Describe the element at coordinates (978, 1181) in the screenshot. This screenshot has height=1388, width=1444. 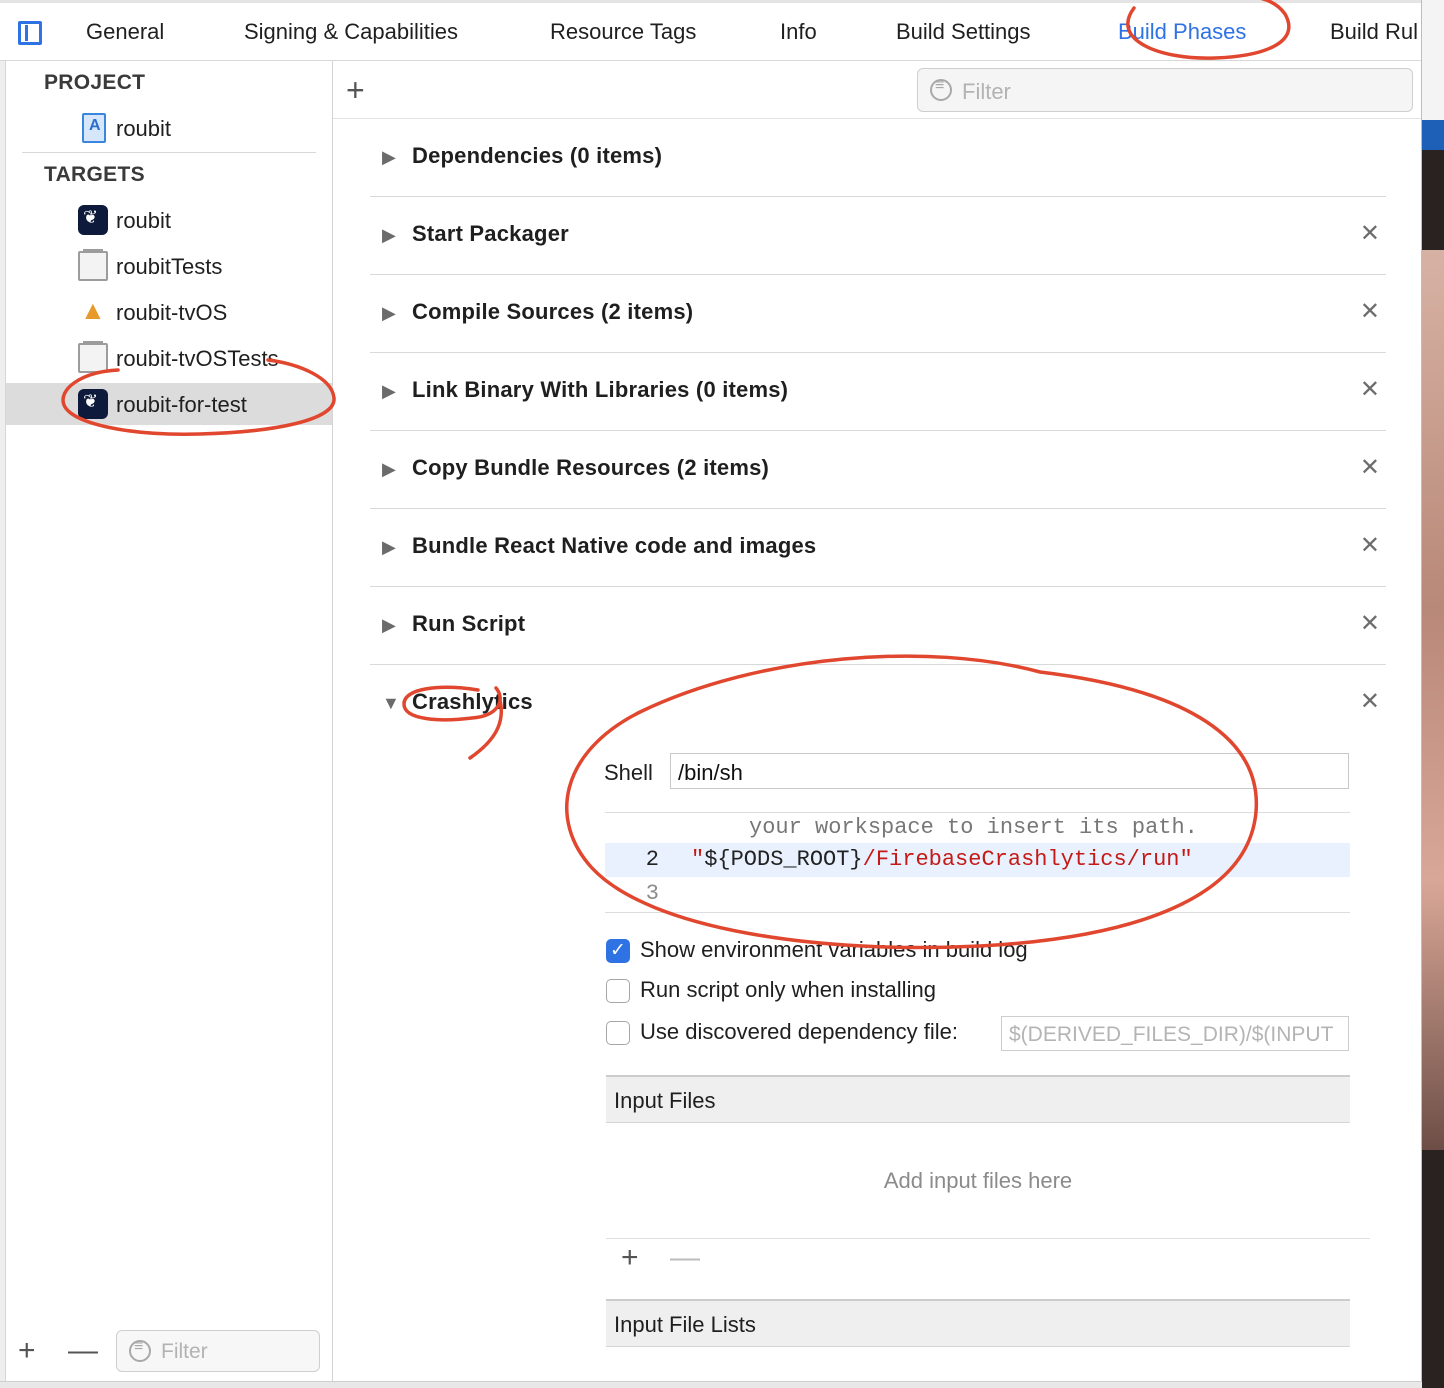
I see `input-files-placeholder: Add input files here` at that location.